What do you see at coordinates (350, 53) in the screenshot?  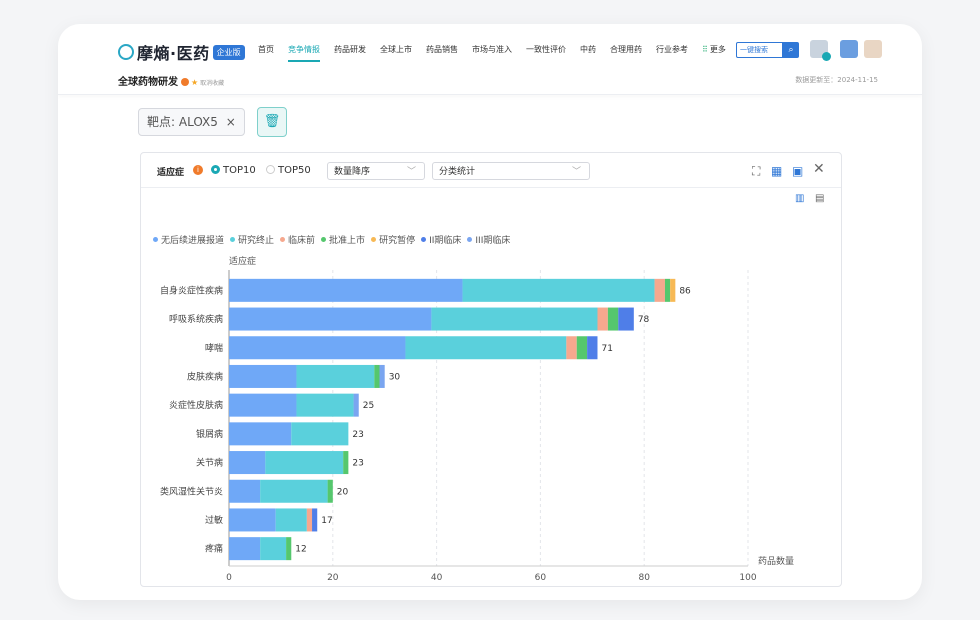 I see `nav-item-drug-rd: 药品研发` at bounding box center [350, 53].